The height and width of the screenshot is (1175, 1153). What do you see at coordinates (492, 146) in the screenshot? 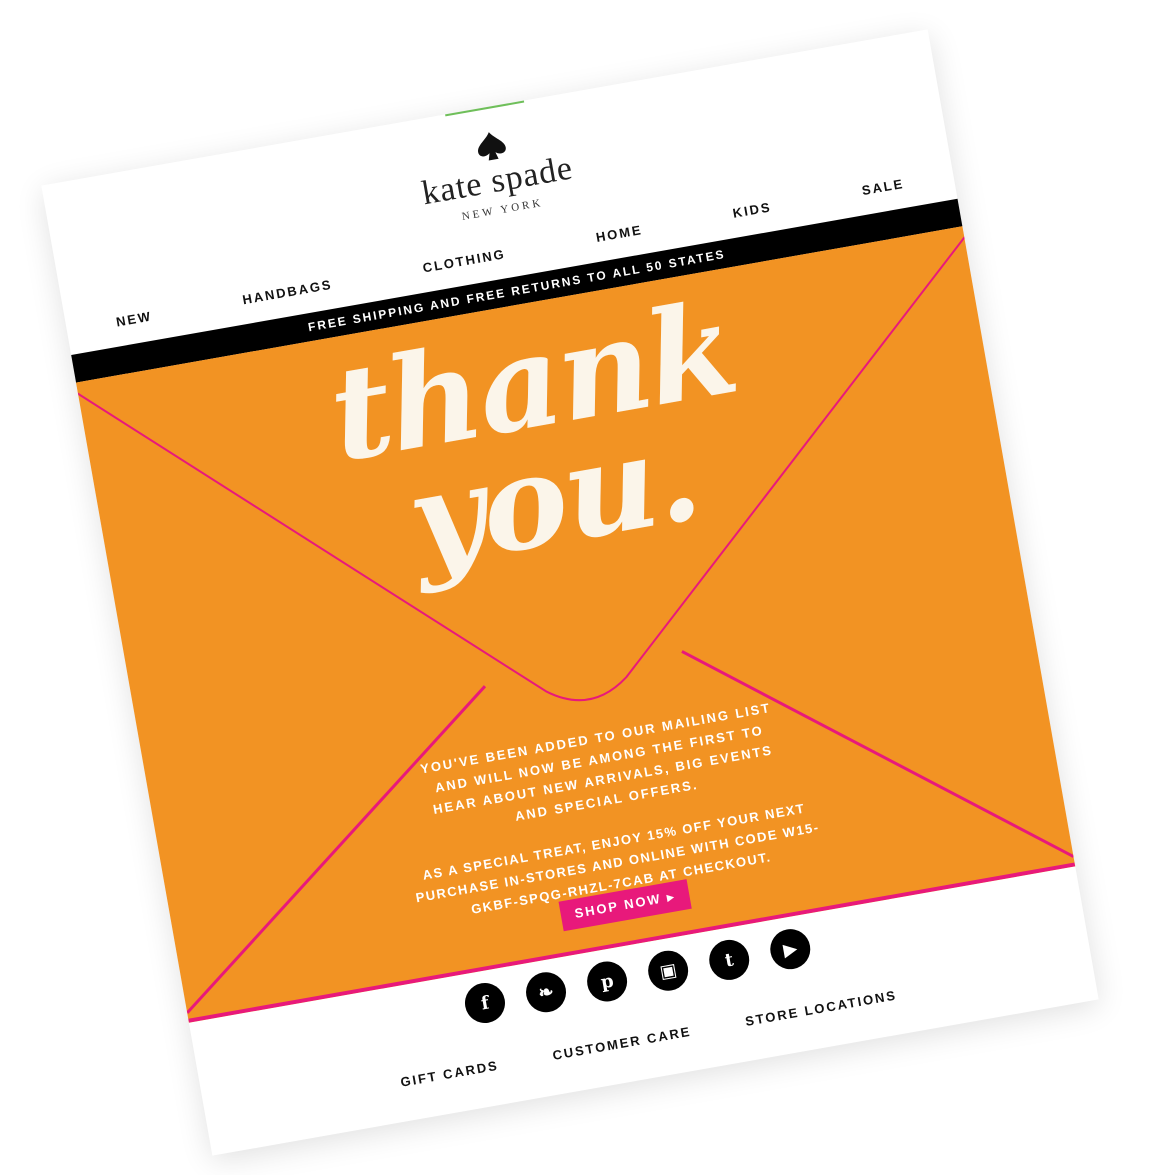
I see `spade-logo-icon` at bounding box center [492, 146].